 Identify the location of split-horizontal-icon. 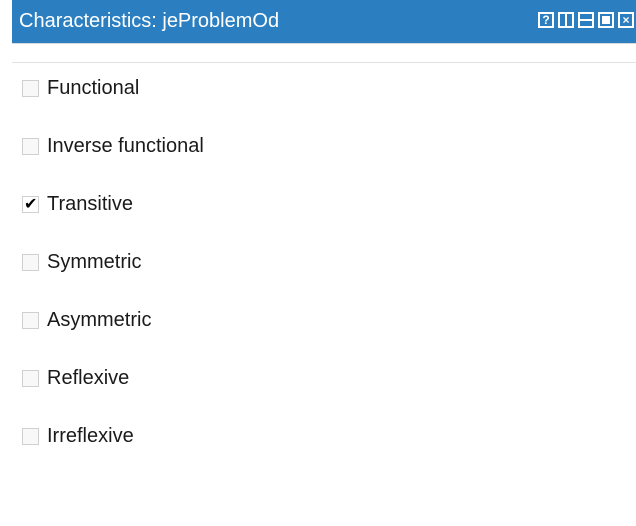
(586, 20).